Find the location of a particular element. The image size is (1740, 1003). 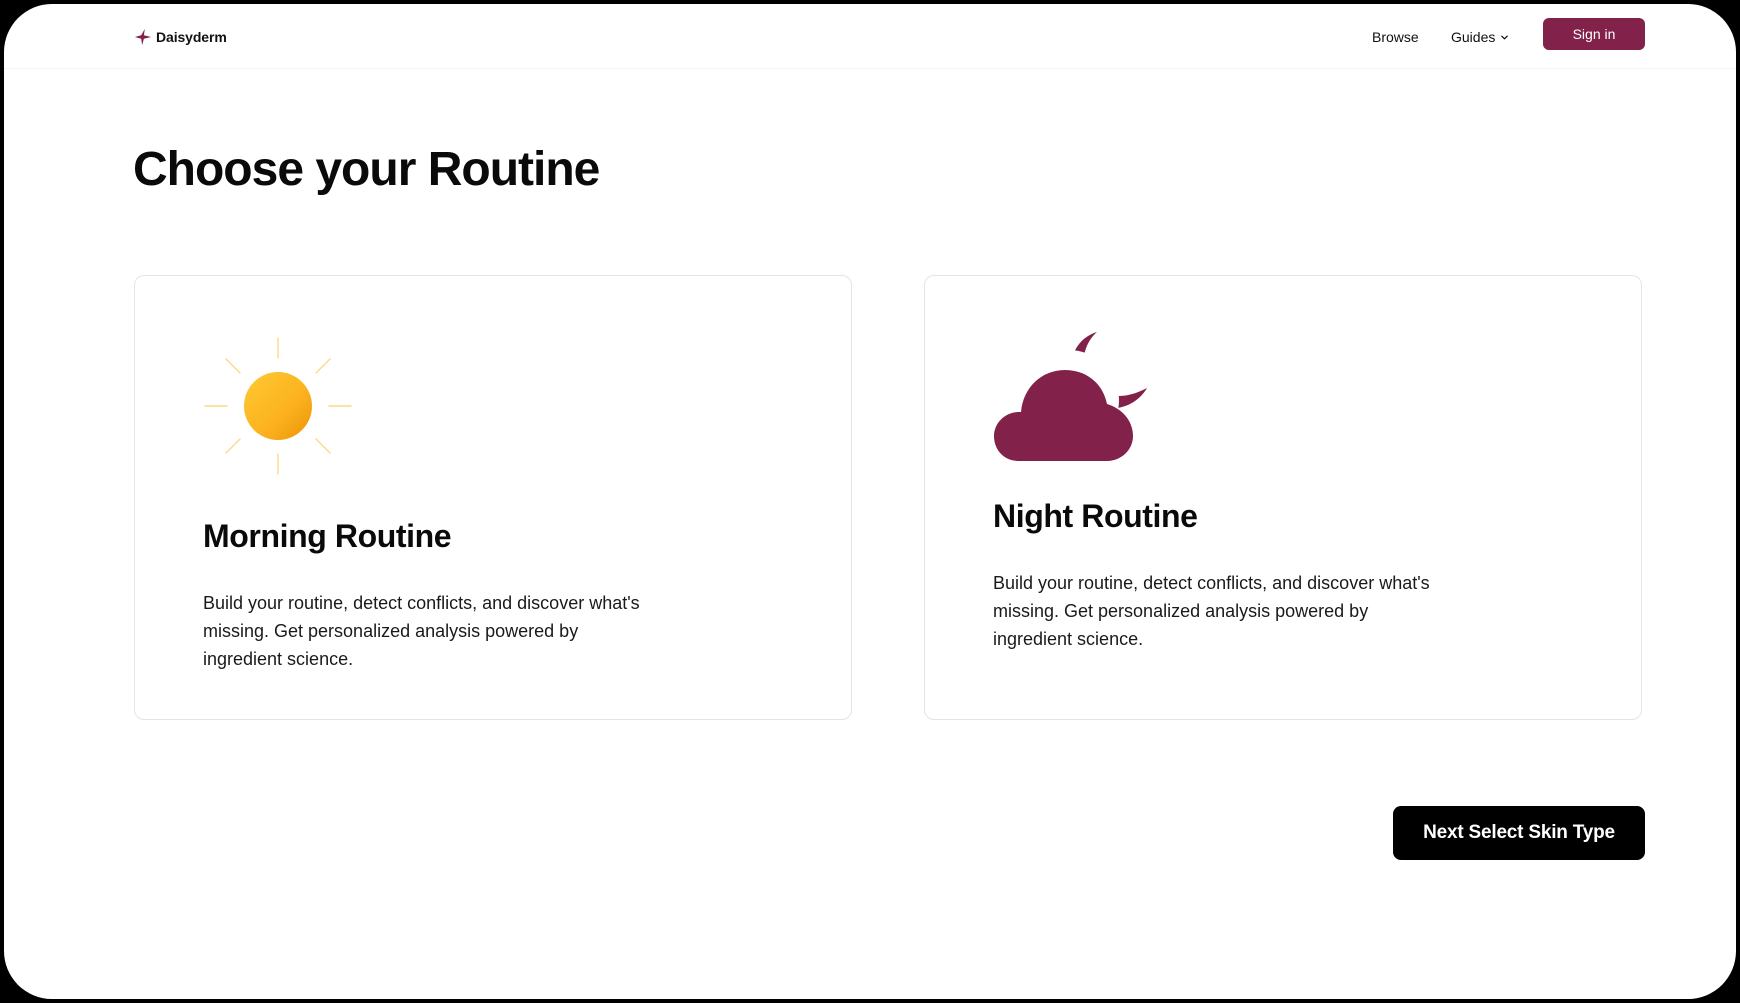

morning-routine-title: Morning Routine is located at coordinates (327, 536).